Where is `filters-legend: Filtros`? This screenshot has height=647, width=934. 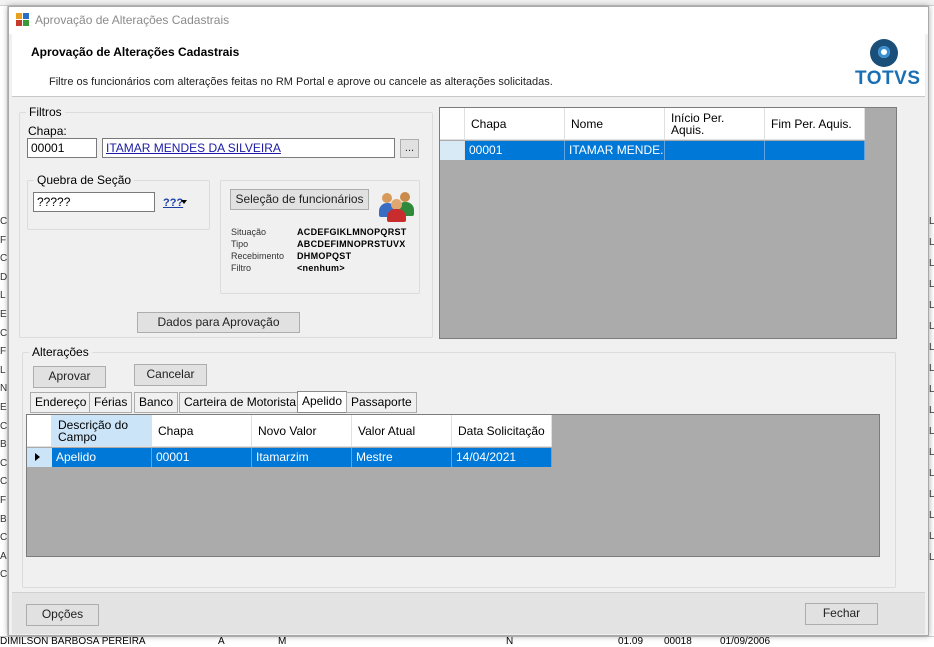 filters-legend: Filtros is located at coordinates (45, 112).